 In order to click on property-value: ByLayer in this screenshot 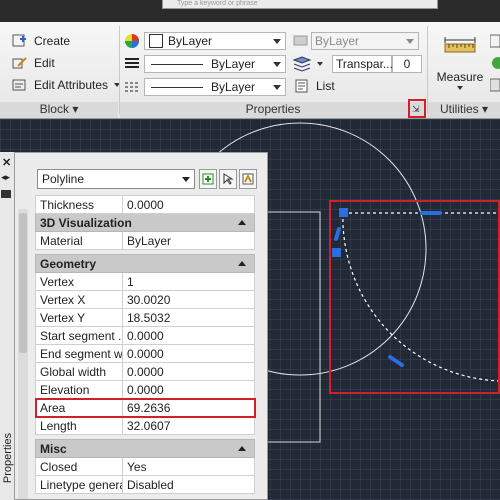, I will do `click(188, 240)`.